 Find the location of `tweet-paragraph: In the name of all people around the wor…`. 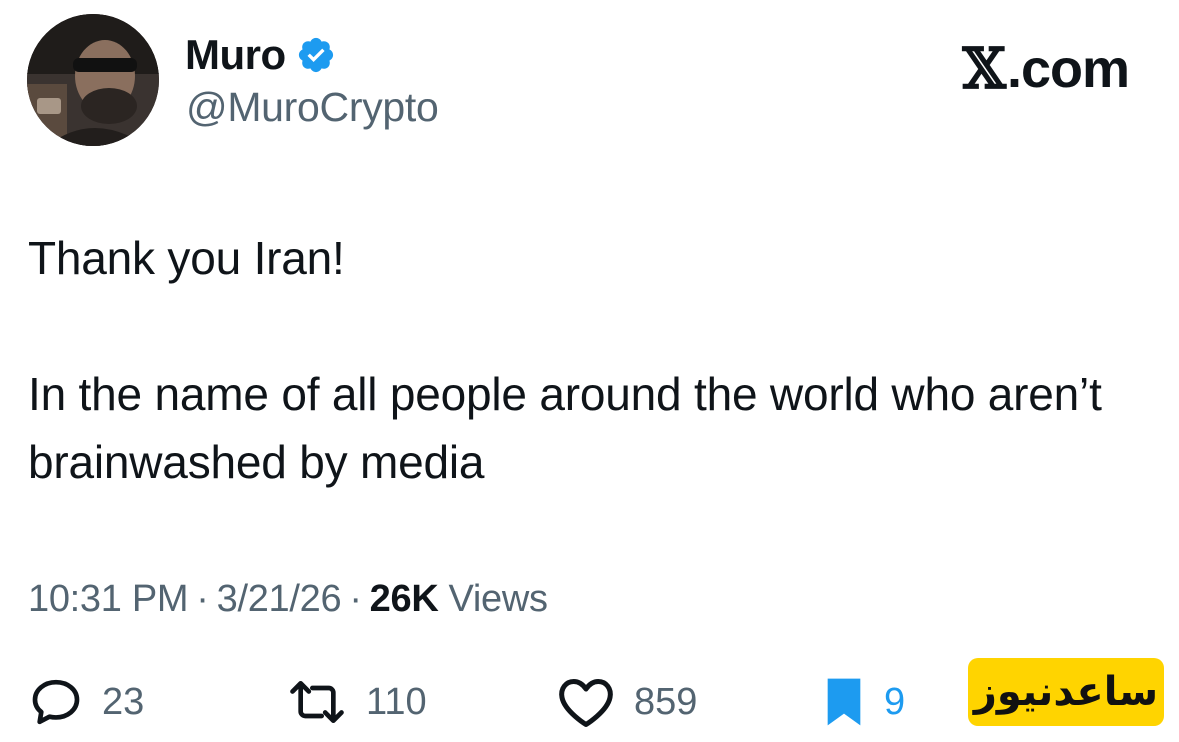

tweet-paragraph: In the name of all people around the wor… is located at coordinates (565, 428).